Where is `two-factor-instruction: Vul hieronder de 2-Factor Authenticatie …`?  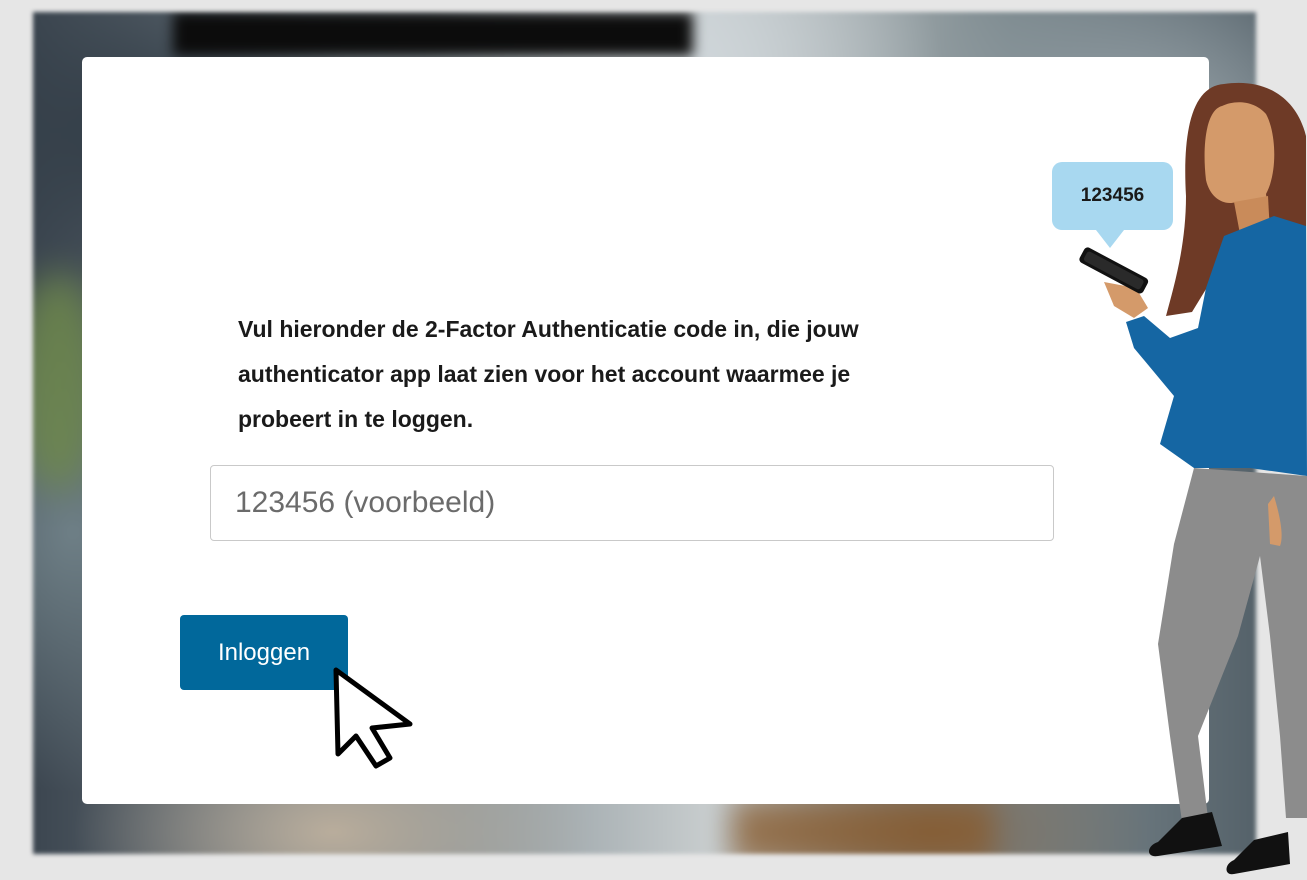
two-factor-instruction: Vul hieronder de 2-Factor Authenticatie … is located at coordinates (548, 374).